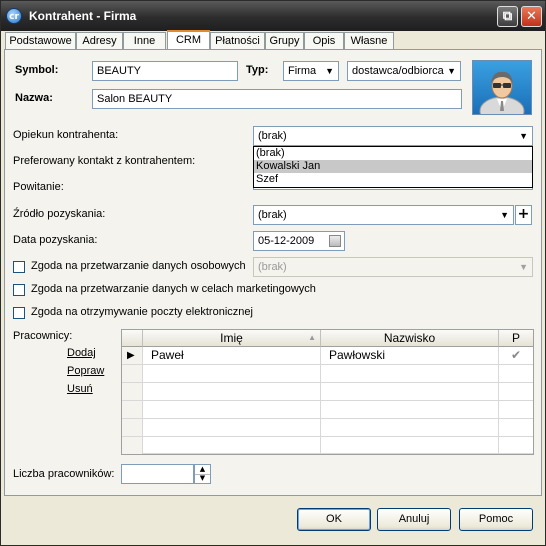  What do you see at coordinates (369, 40) in the screenshot?
I see `tab-wlasne: Własne` at bounding box center [369, 40].